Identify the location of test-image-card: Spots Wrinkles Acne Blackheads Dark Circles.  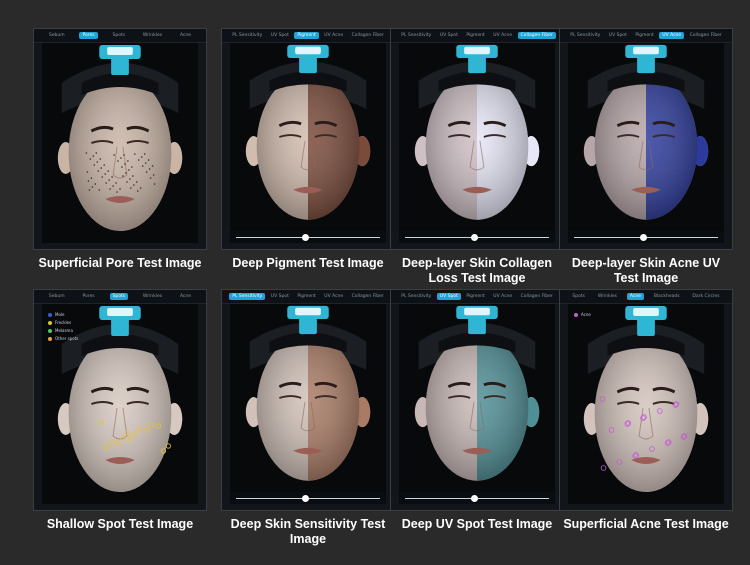
(646, 410).